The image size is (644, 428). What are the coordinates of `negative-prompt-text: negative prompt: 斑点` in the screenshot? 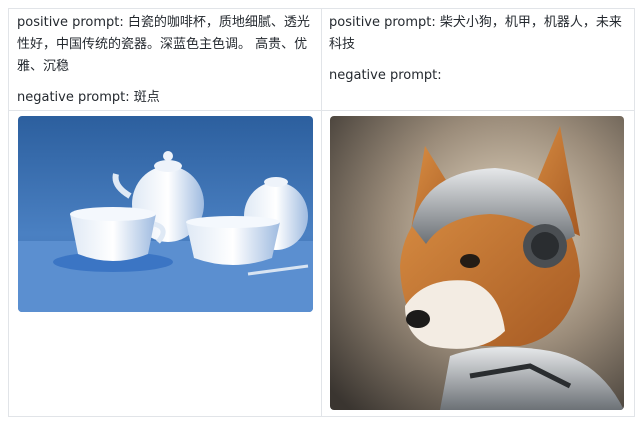 It's located at (88, 97).